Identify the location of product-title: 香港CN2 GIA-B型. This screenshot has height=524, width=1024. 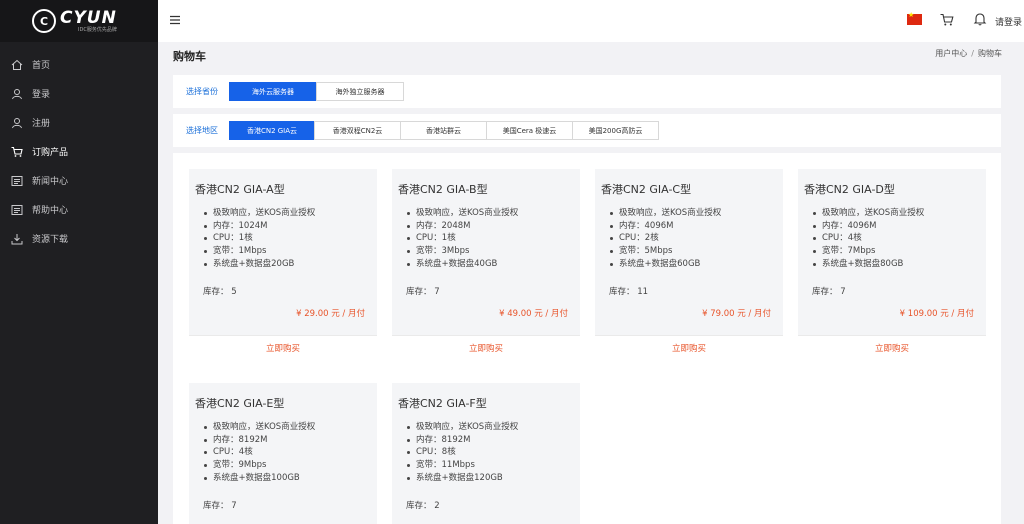
(443, 189).